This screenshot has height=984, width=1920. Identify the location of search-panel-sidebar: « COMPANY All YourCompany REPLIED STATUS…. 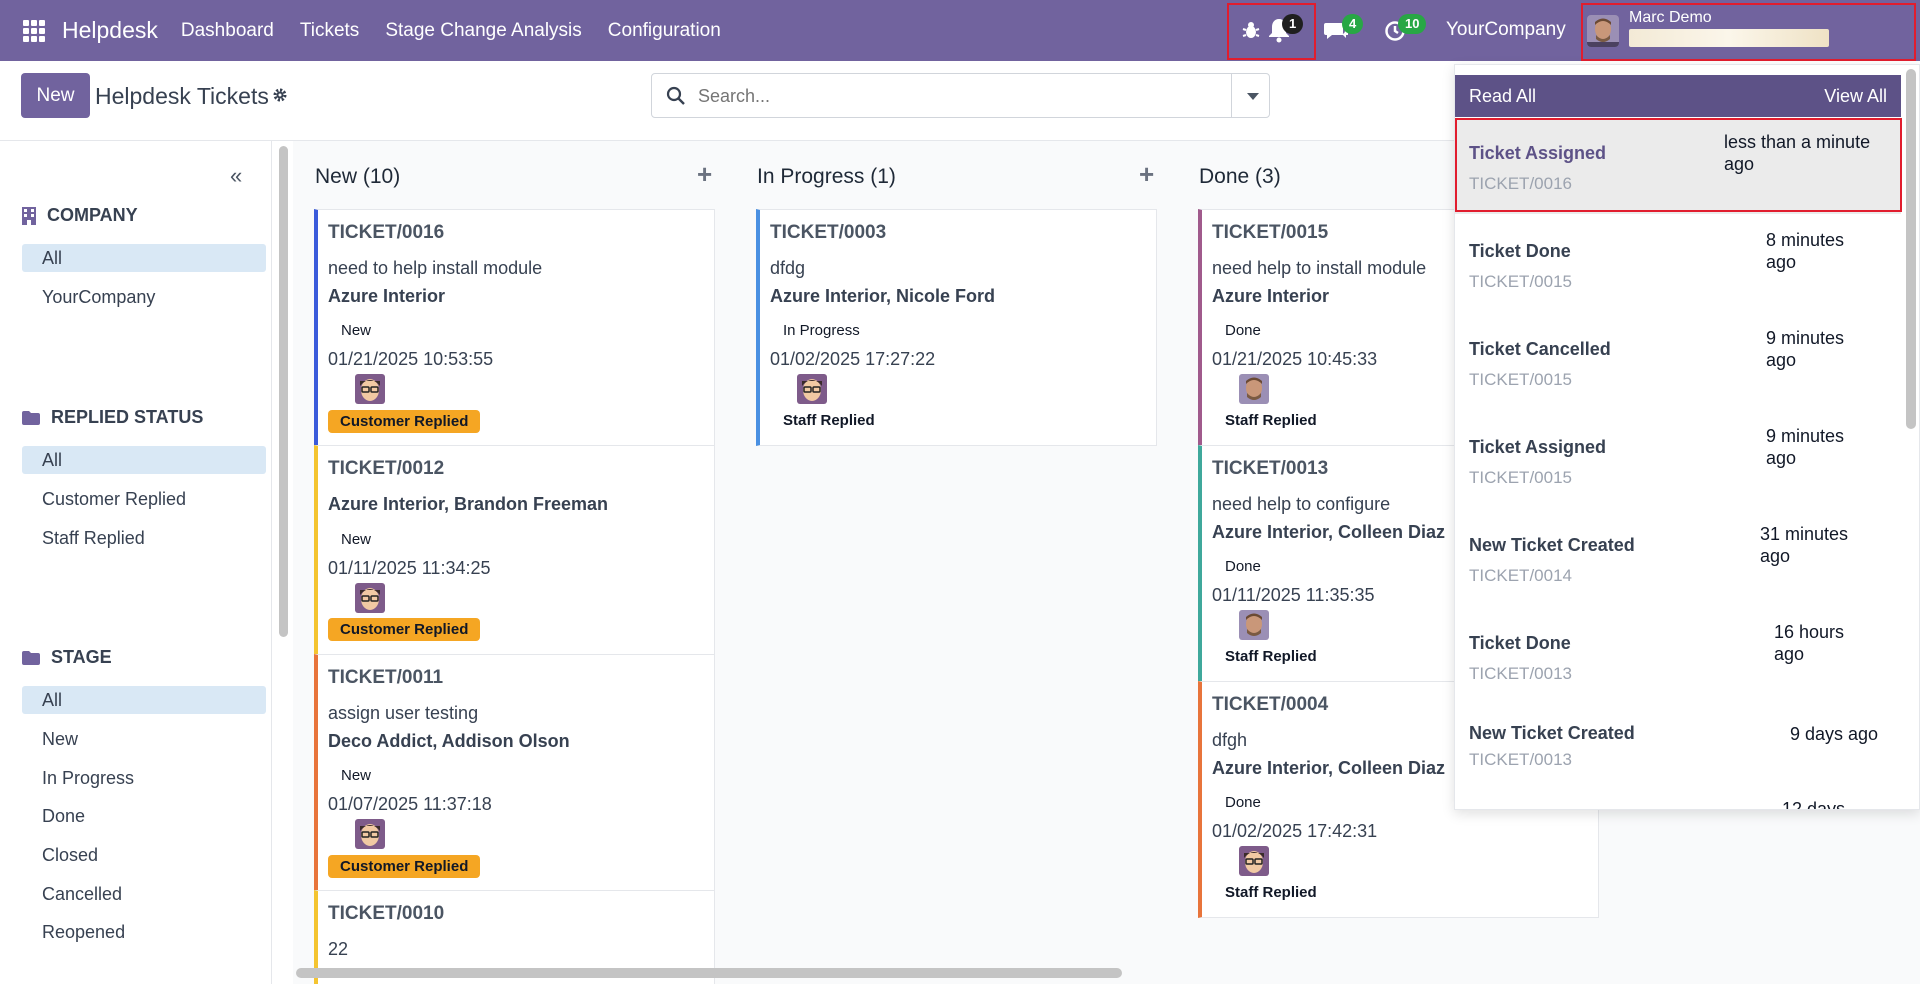
(136, 562).